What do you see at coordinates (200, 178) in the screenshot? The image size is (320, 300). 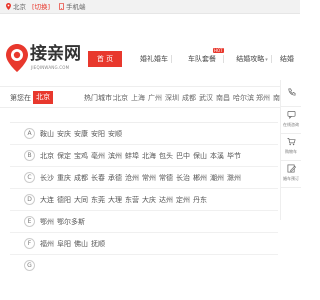 I see `city-link: 郴州` at bounding box center [200, 178].